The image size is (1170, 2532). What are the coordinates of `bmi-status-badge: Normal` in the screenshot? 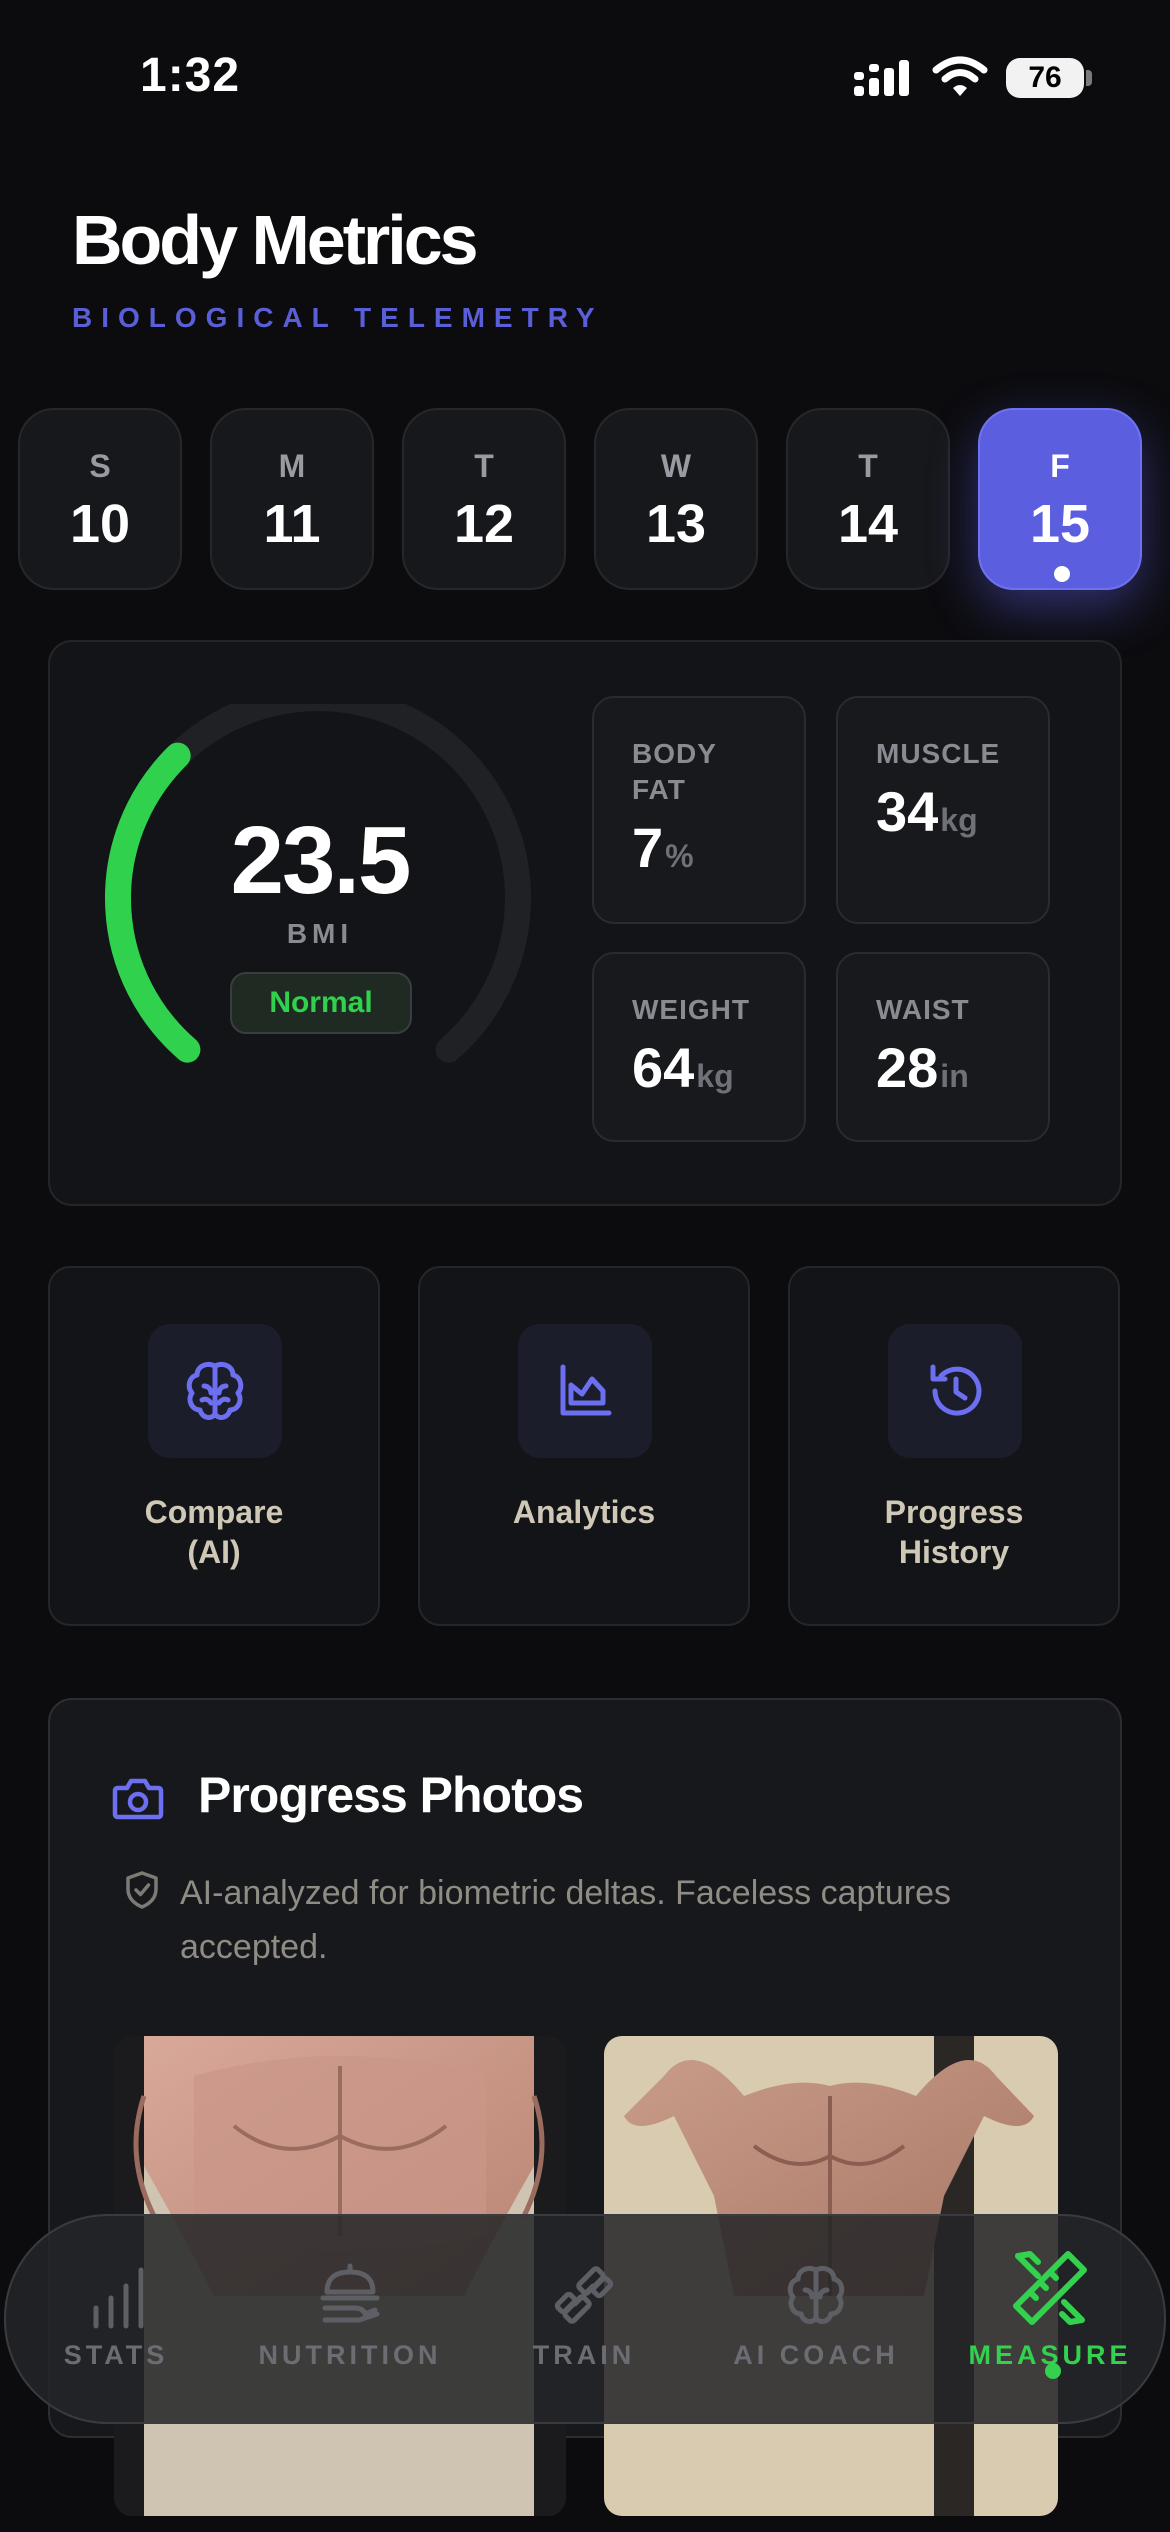 It's located at (321, 1003).